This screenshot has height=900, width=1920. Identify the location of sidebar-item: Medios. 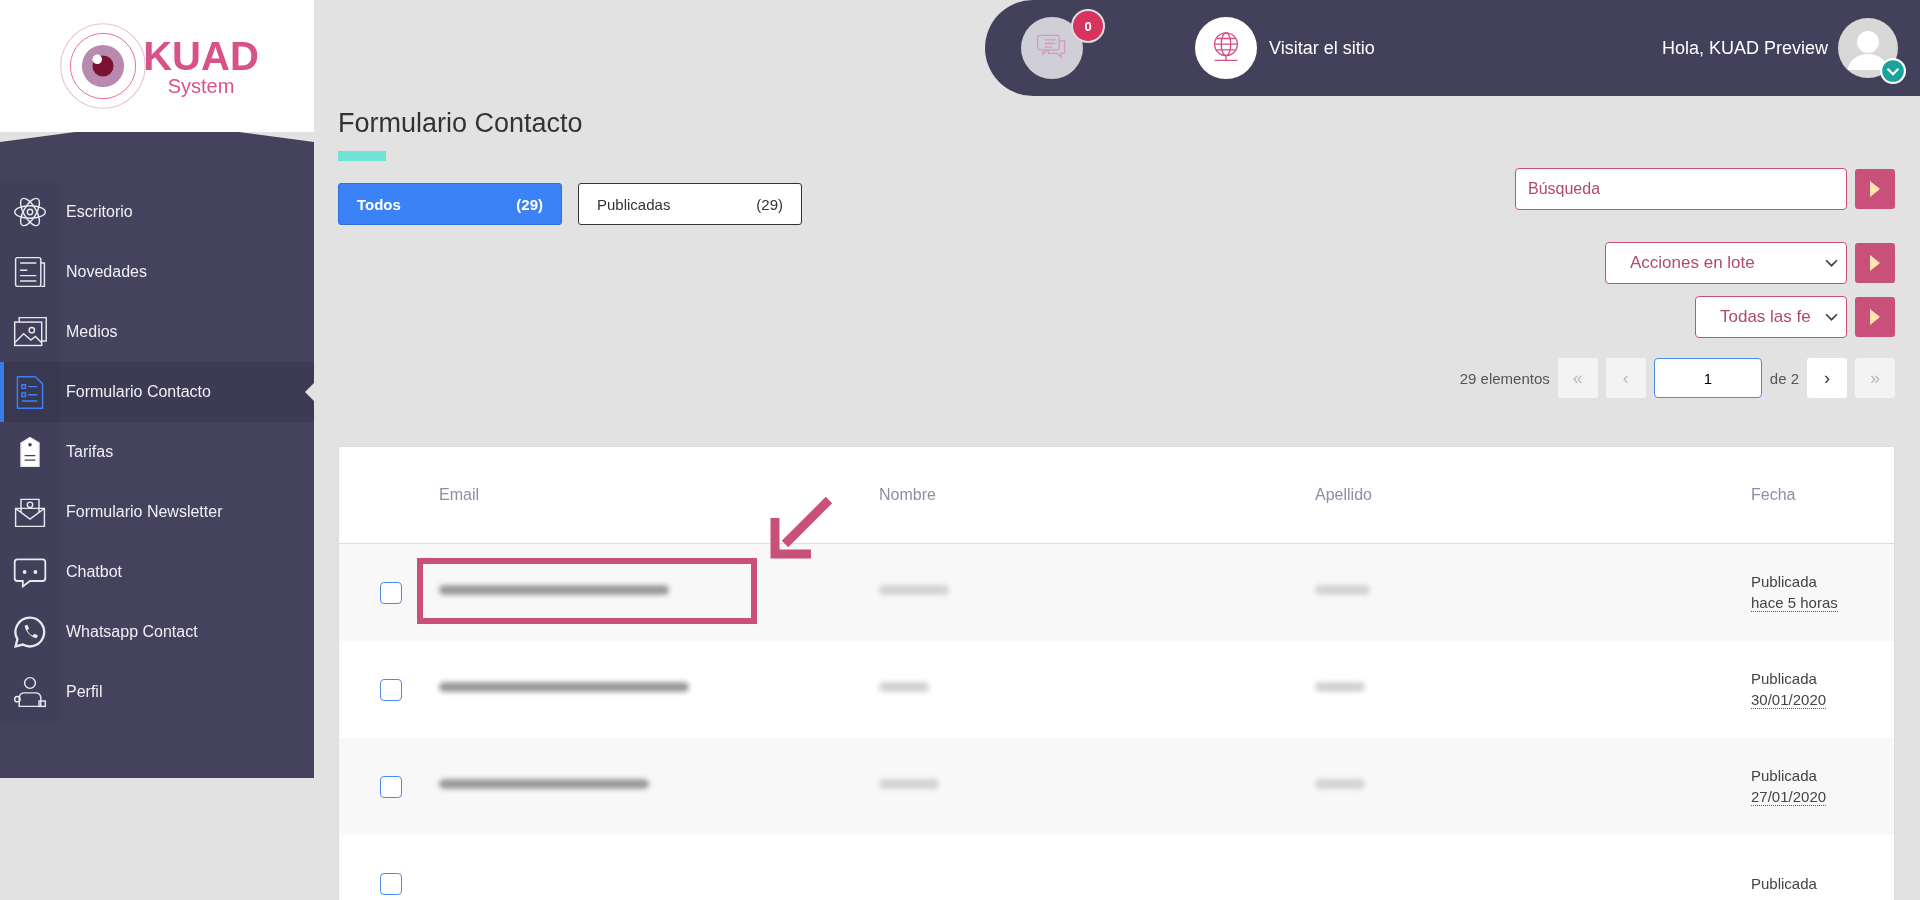
(157, 332).